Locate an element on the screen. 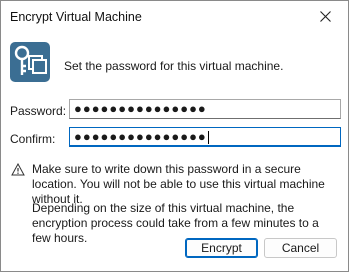  text-caret is located at coordinates (208, 138).